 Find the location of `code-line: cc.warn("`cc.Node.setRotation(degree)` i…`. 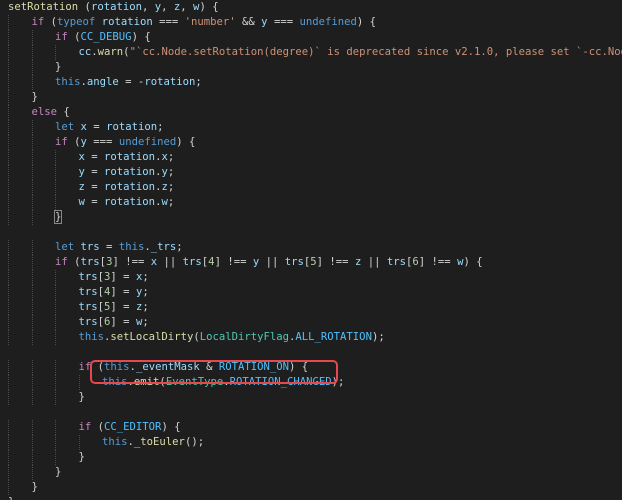

code-line: cc.warn("`cc.Node.setRotation(degree)` i… is located at coordinates (350, 52).